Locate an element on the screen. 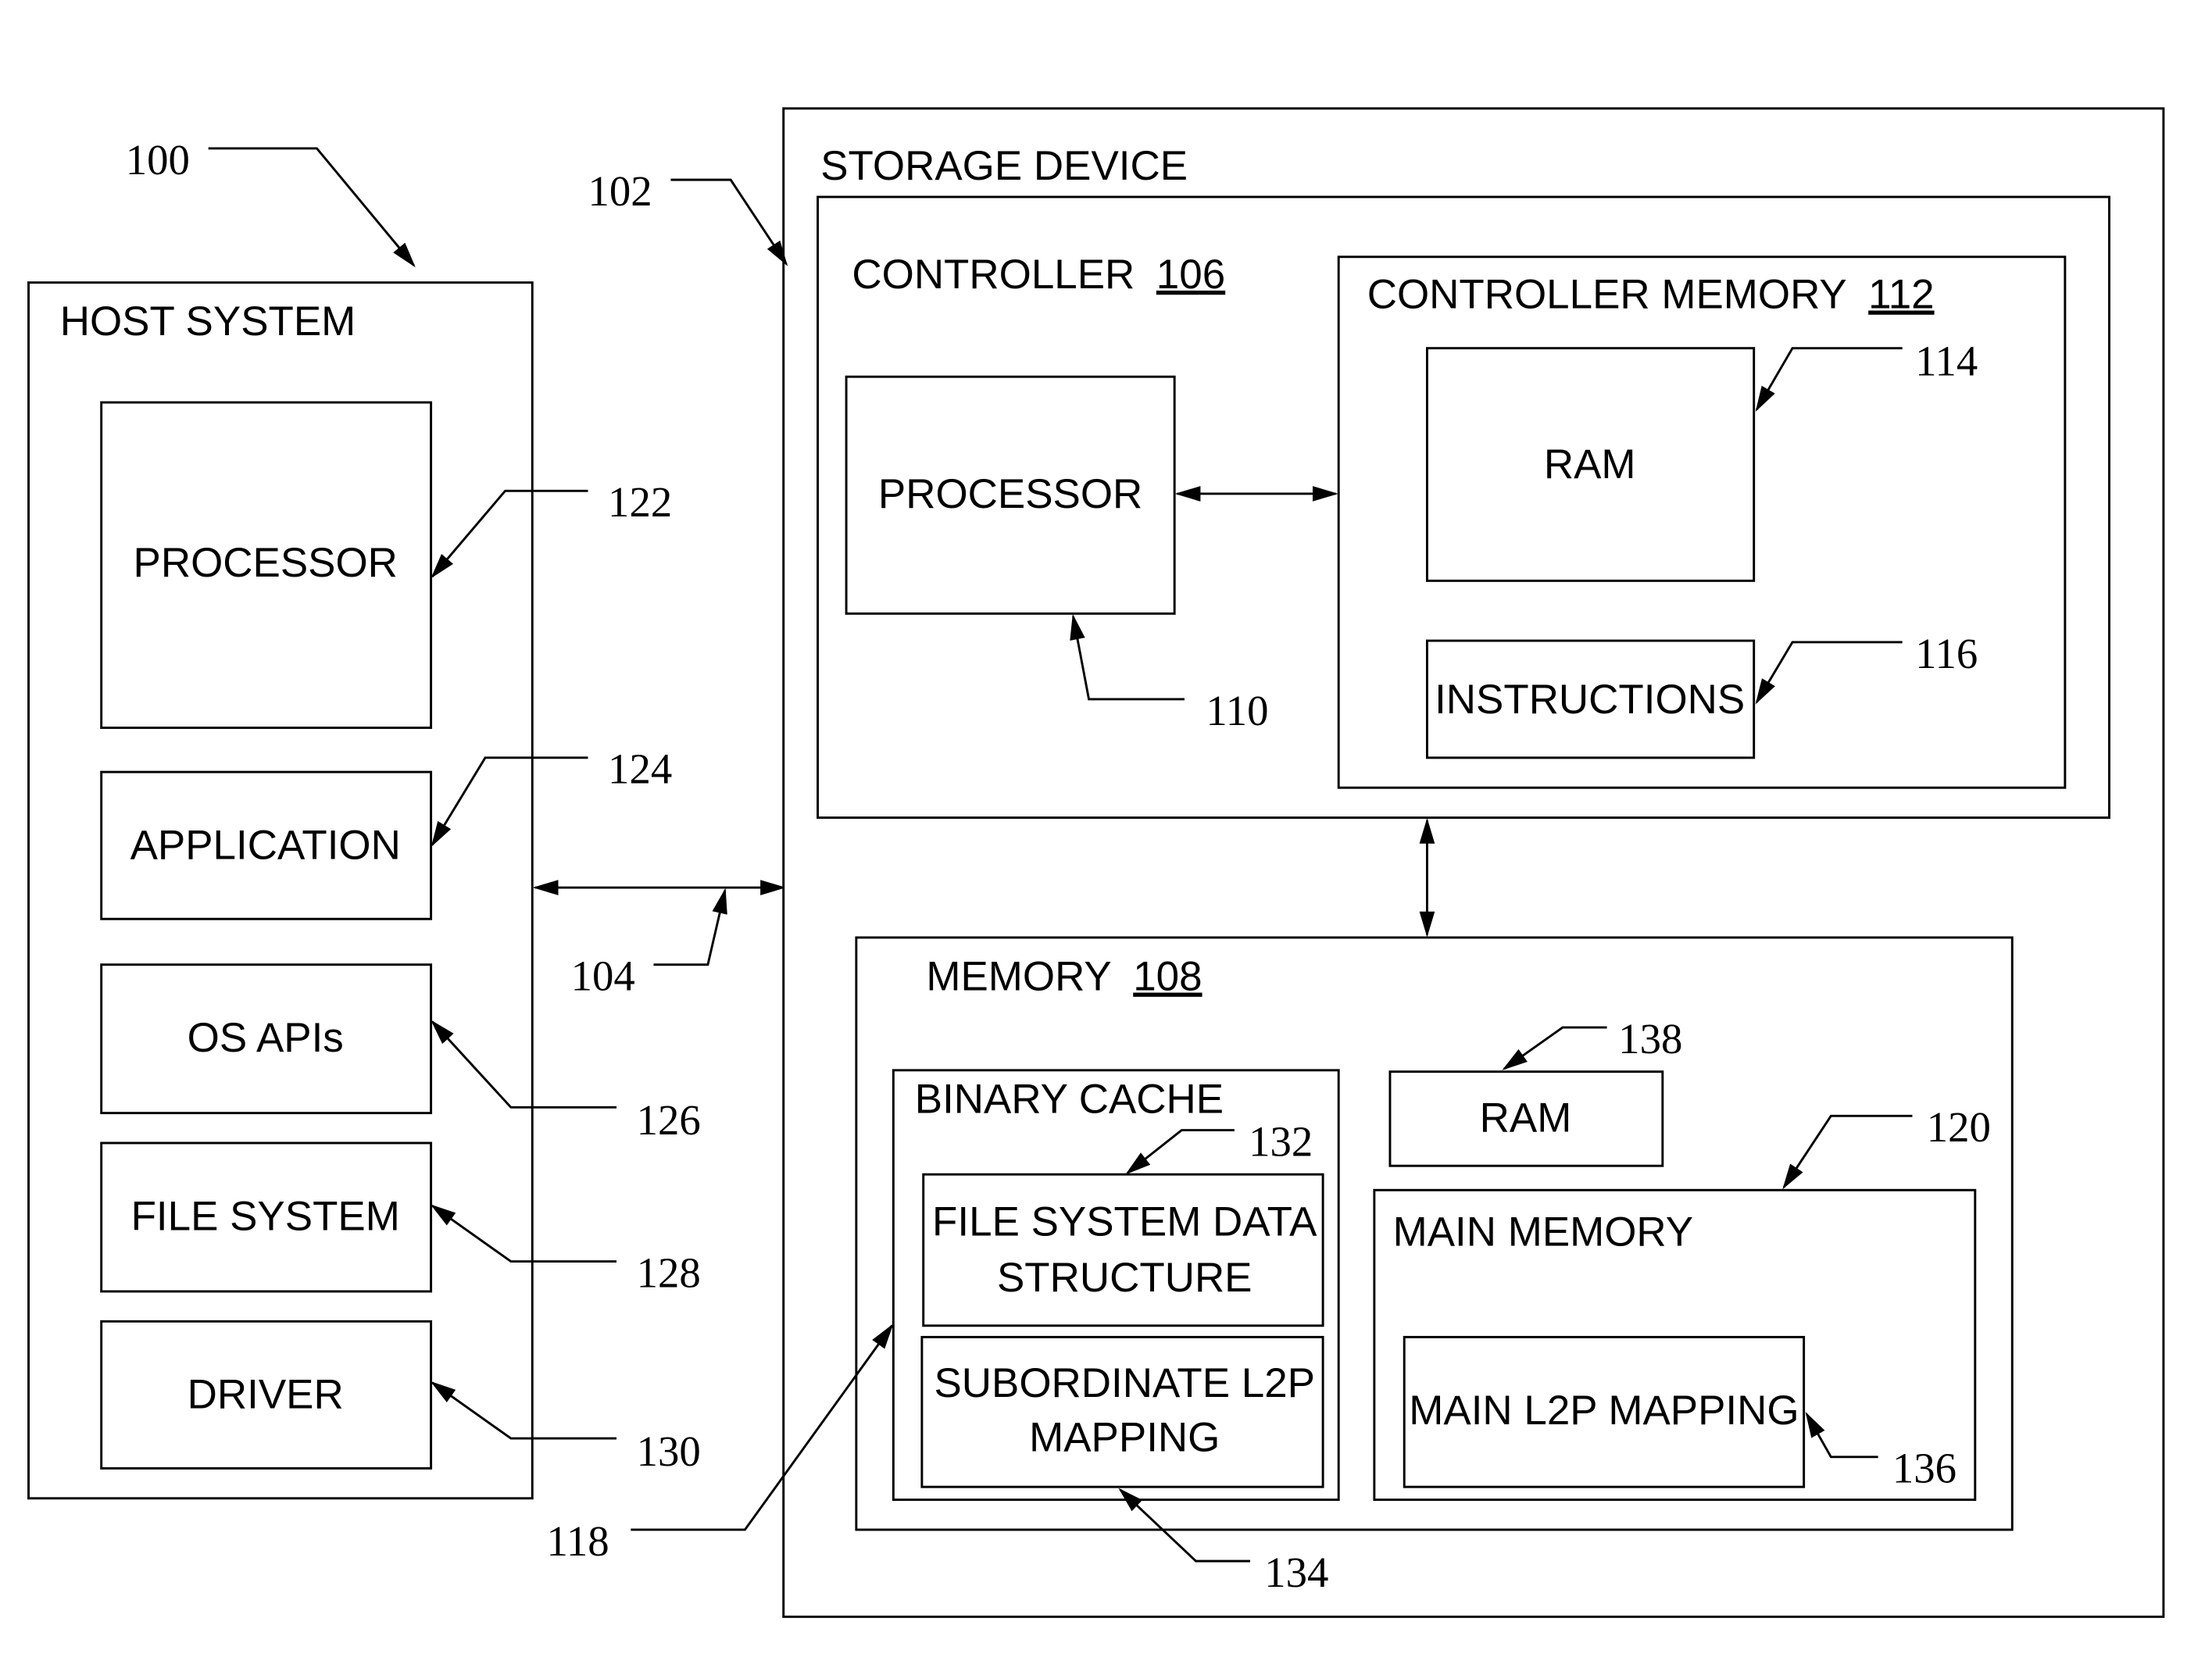 This screenshot has height=1661, width=2212. fs-data-structure-label-line2: STRUCTURE is located at coordinates (1125, 1278).